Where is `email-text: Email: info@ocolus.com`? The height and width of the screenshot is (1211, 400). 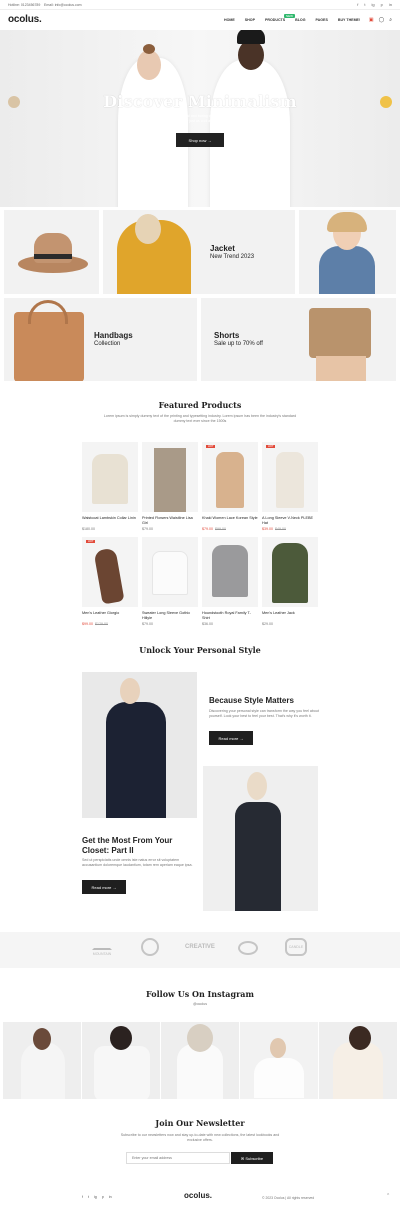 email-text: Email: info@ocolus.com is located at coordinates (63, 5).